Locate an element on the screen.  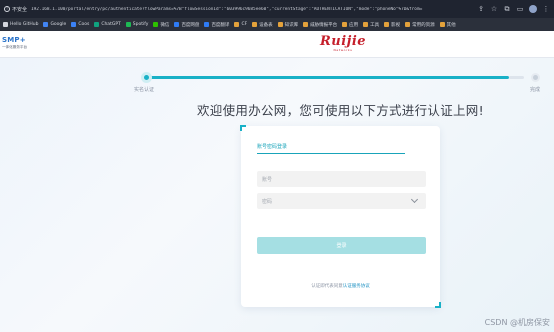
tab-account-password: 账号密码登录 is located at coordinates (331, 148).